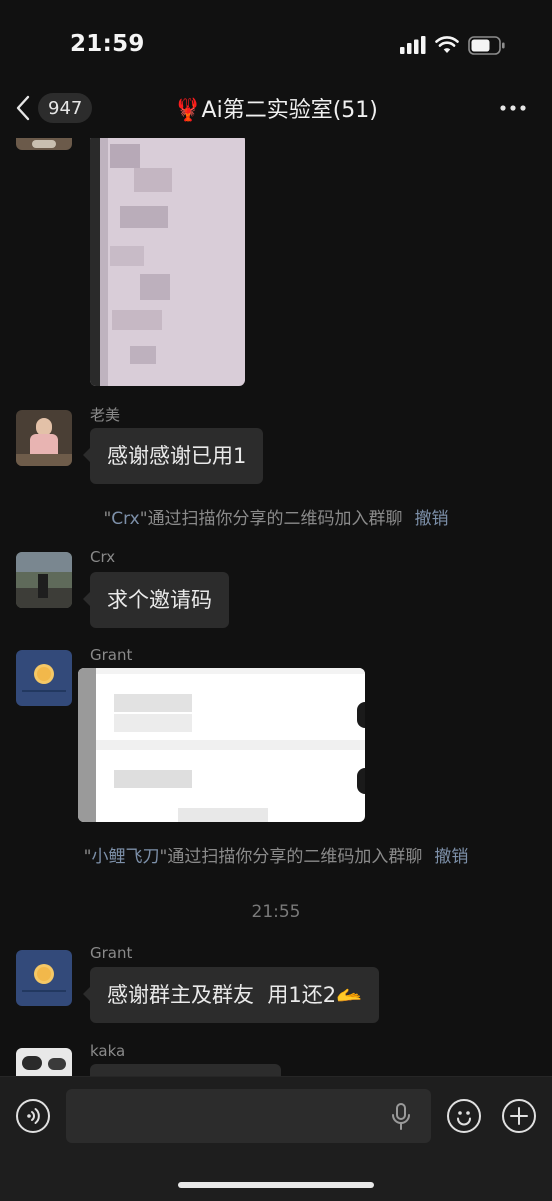 Image resolution: width=552 pixels, height=1201 pixels. Describe the element at coordinates (125, 519) in the screenshot. I see `member-name: Crx` at that location.